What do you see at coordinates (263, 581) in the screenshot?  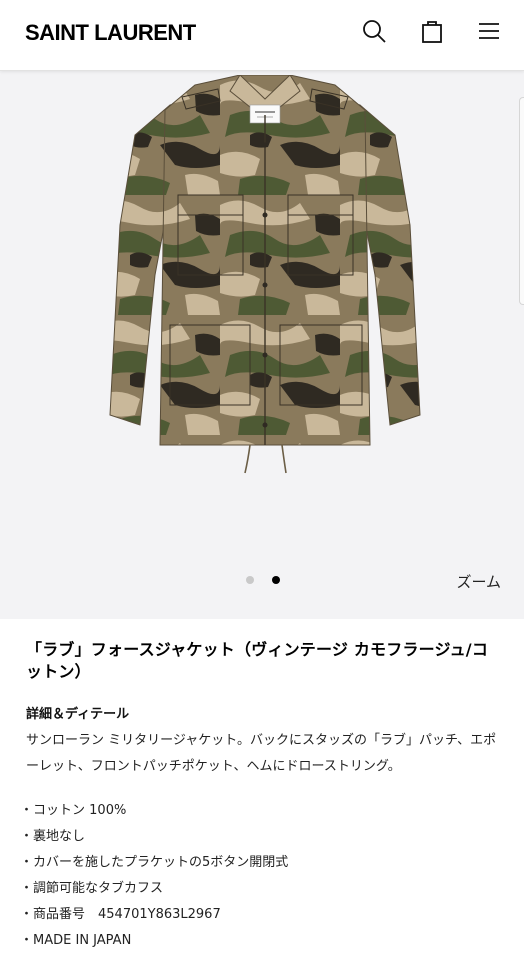 I see `gallery-pagination-dots` at bounding box center [263, 581].